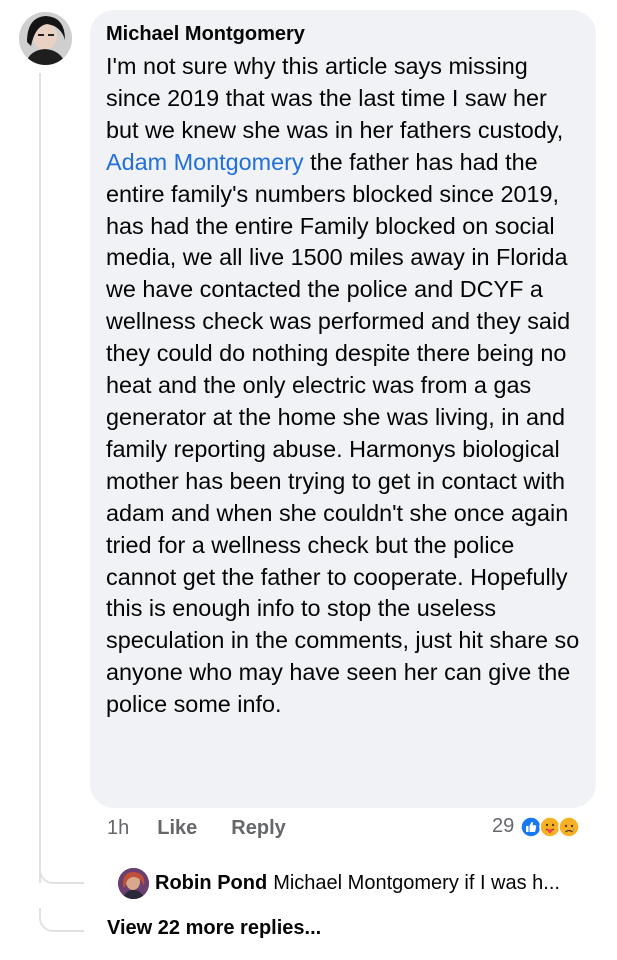 The width and height of the screenshot is (617, 960). What do you see at coordinates (213, 828) in the screenshot?
I see `comment-actions: 1h Like Reply` at bounding box center [213, 828].